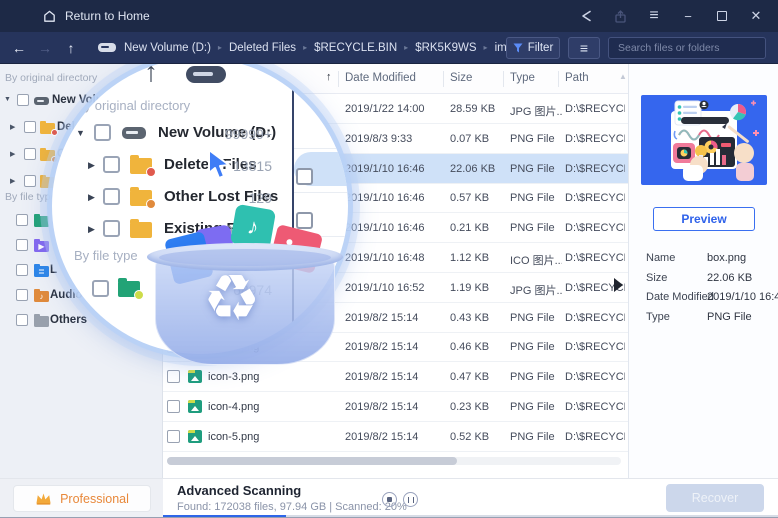 Image resolution: width=778 pixels, height=518 pixels. What do you see at coordinates (540, 48) in the screenshot?
I see `filter-label: Filter` at bounding box center [540, 48].